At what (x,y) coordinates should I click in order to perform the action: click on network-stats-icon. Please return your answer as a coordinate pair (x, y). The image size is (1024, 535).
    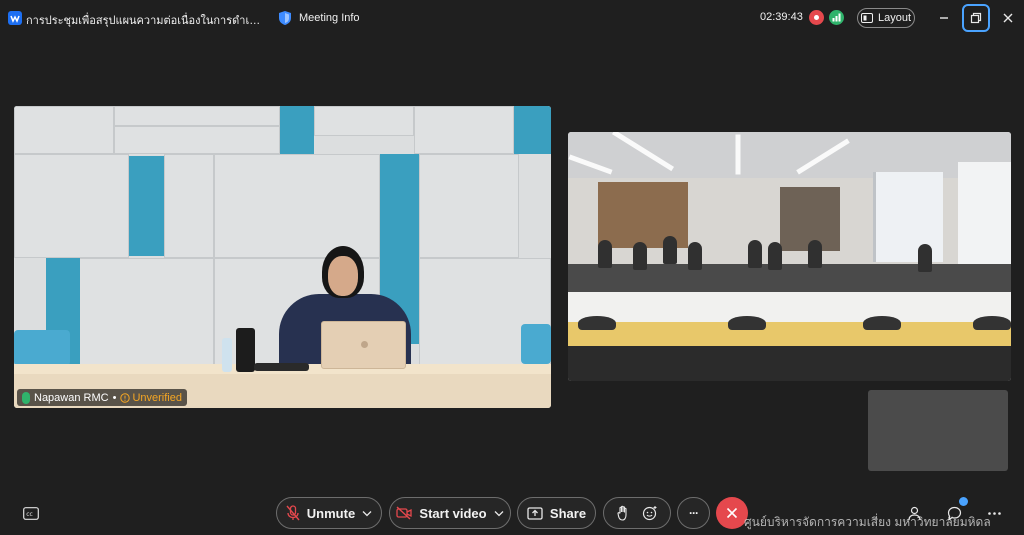
    Looking at the image, I should click on (836, 17).